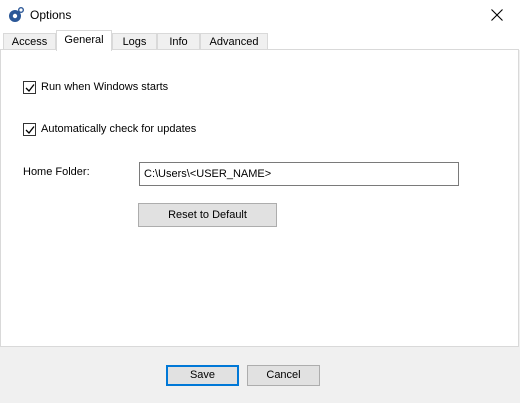 Image resolution: width=520 pixels, height=403 pixels. I want to click on auto-update-checkbox, so click(29, 129).